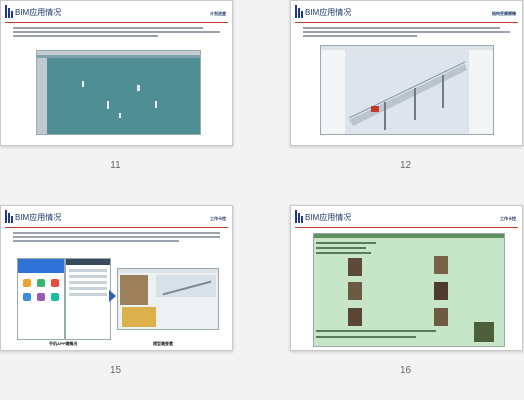 The image size is (524, 400). What do you see at coordinates (218, 13) in the screenshot?
I see `slide-tag: 计划进度` at bounding box center [218, 13].